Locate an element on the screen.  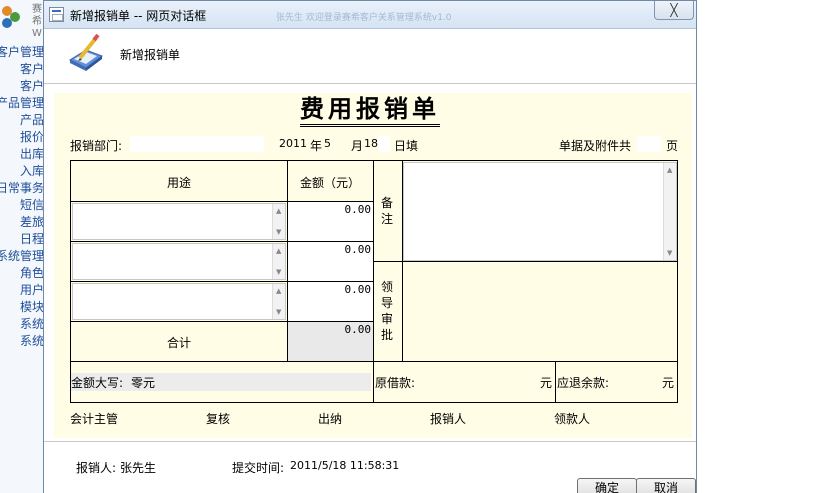
amount-words-value: 零元 is located at coordinates (143, 383).